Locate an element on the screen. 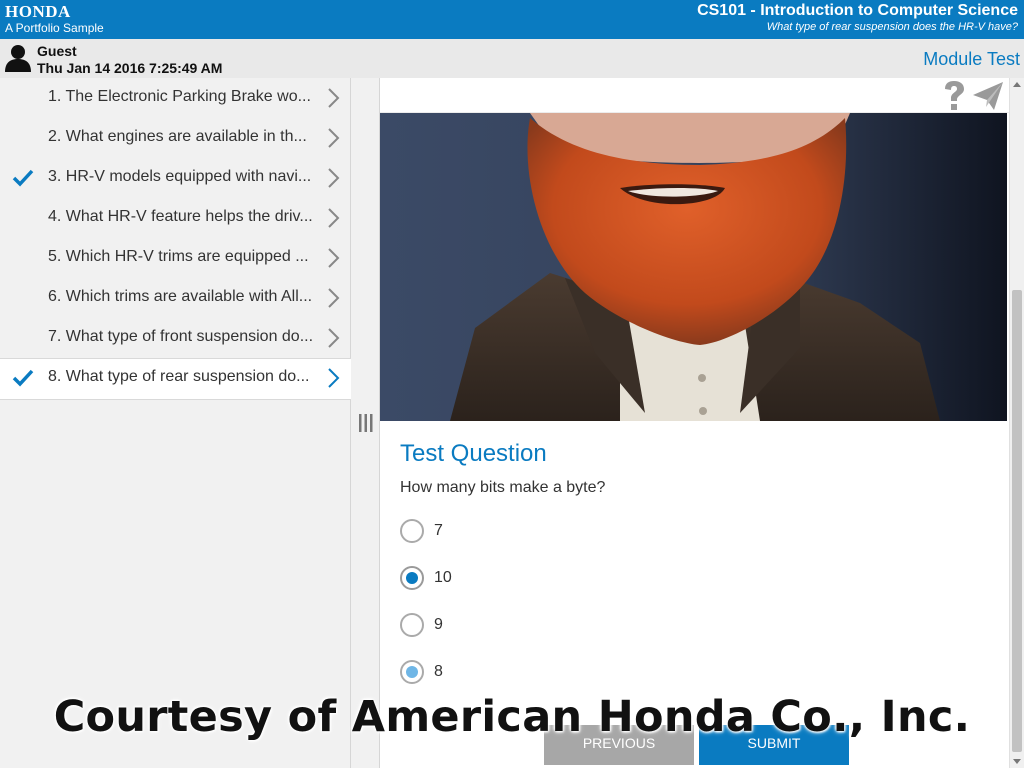 Image resolution: width=1024 pixels, height=768 pixels. module-title: Module Test is located at coordinates (971, 59).